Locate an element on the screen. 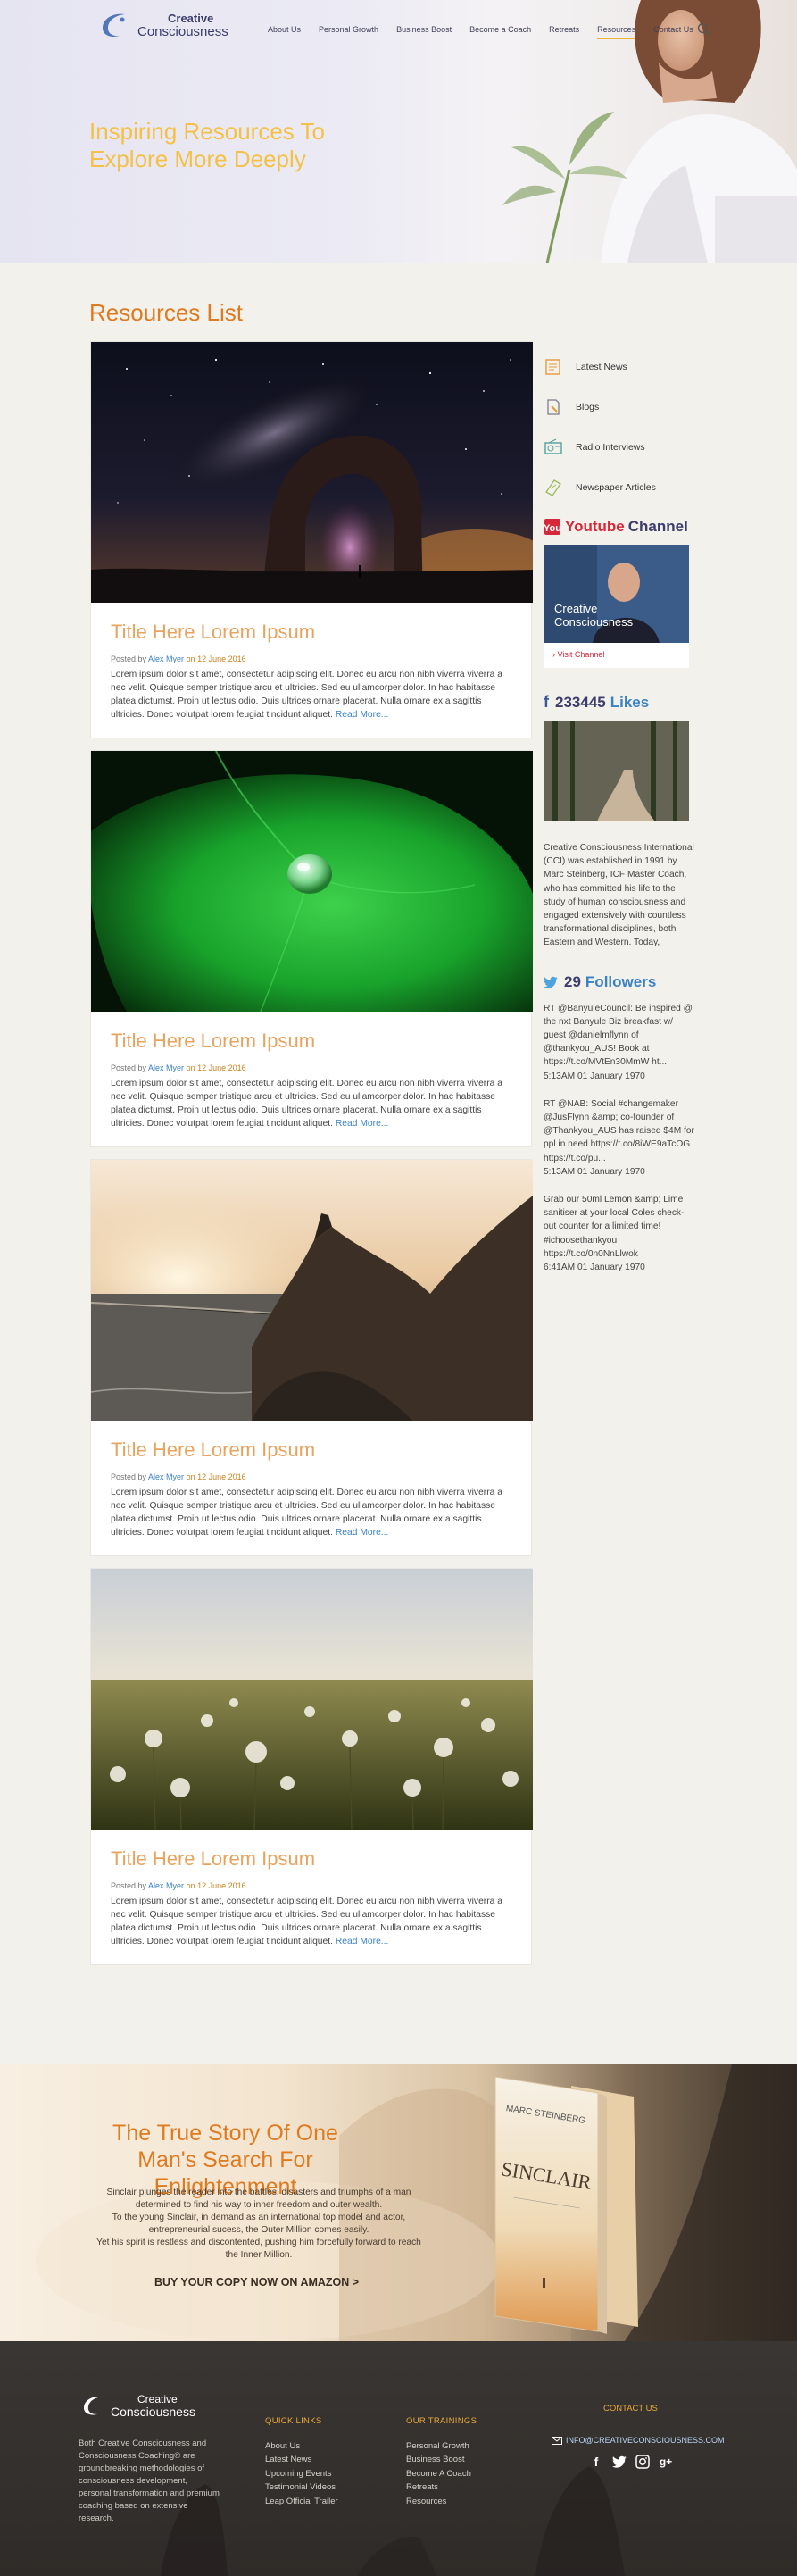 This screenshot has width=797, height=2576. site-logo: Creative Consciousness is located at coordinates (163, 25).